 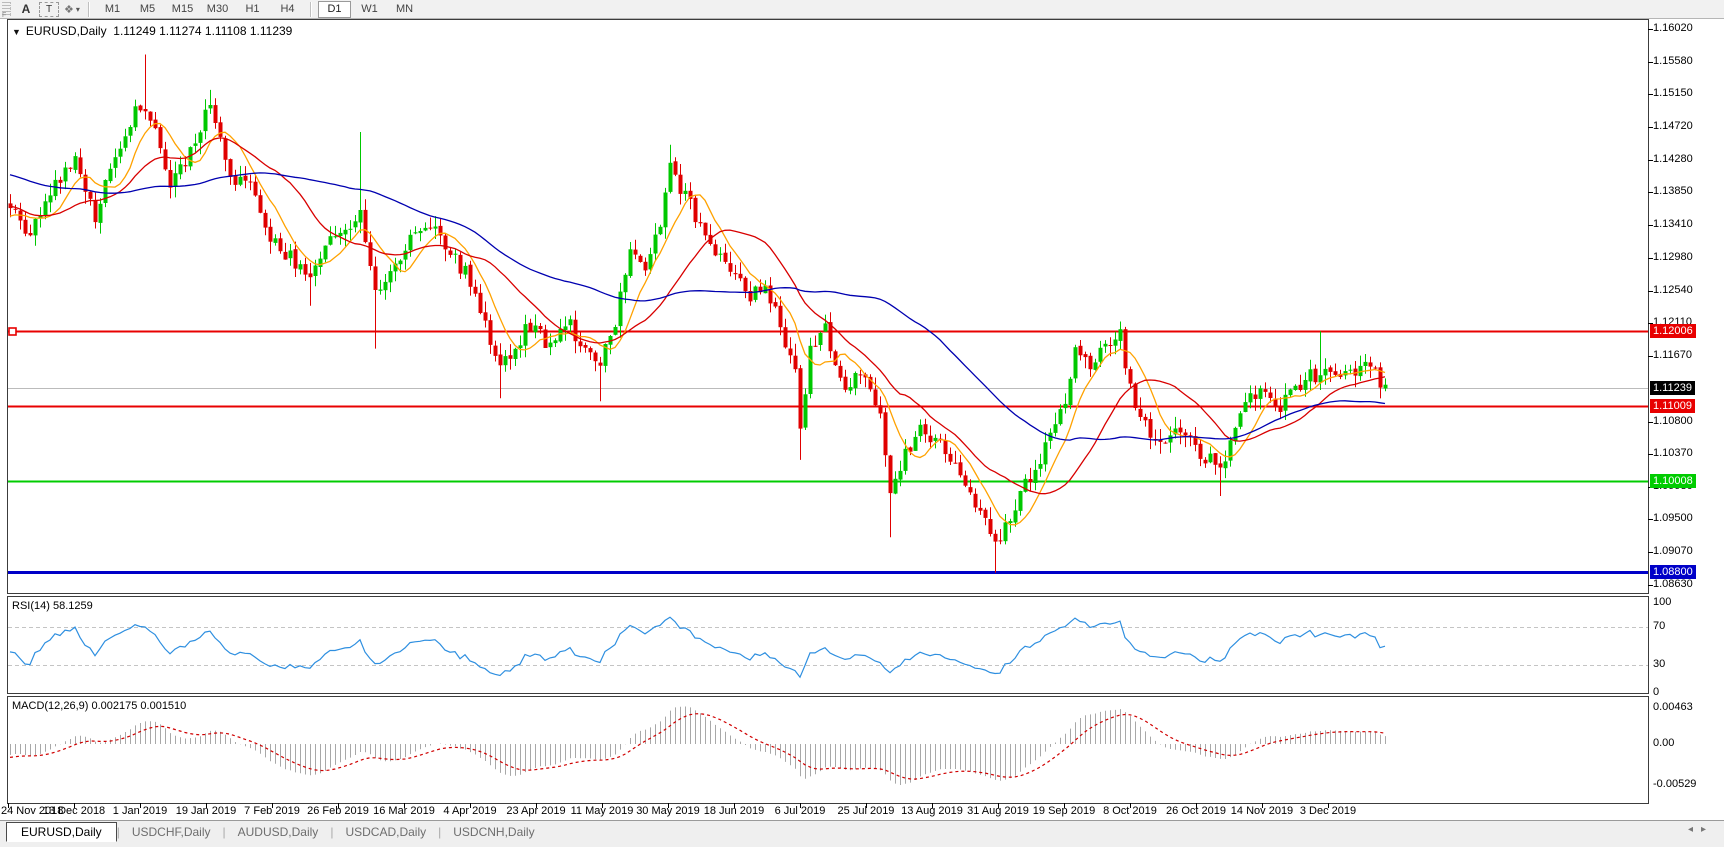 What do you see at coordinates (1672, 406) in the screenshot?
I see `price-level-tag: 1.11009` at bounding box center [1672, 406].